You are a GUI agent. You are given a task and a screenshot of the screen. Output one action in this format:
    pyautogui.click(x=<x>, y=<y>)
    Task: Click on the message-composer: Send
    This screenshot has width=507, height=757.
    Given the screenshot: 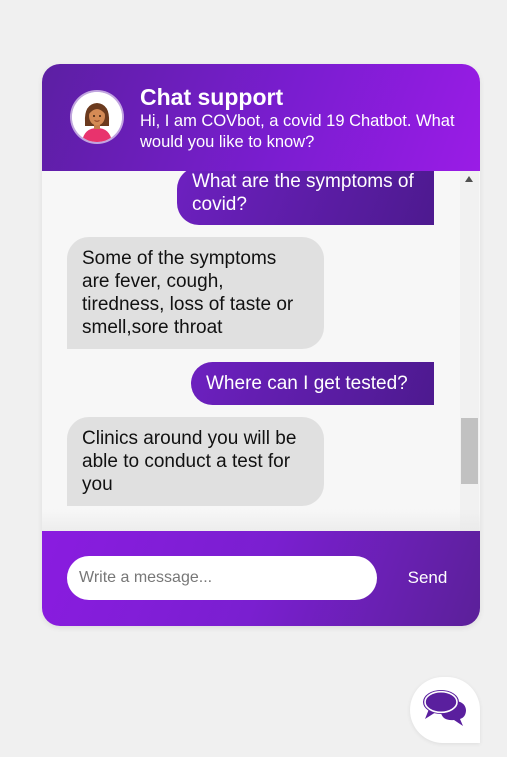 What is the action you would take?
    pyautogui.click(x=261, y=578)
    